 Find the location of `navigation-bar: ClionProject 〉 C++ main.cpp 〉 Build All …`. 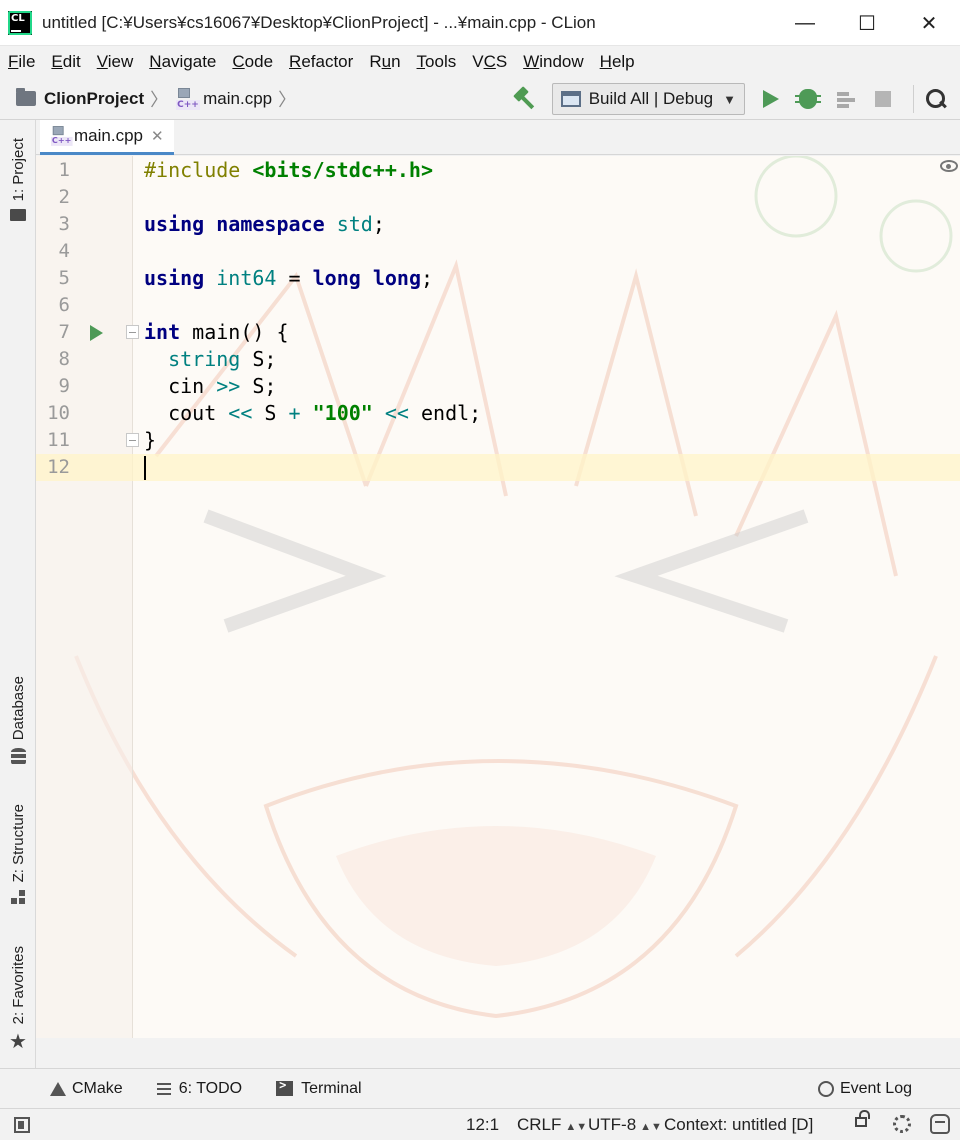

navigation-bar: ClionProject 〉 C++ main.cpp 〉 Build All … is located at coordinates (480, 99).